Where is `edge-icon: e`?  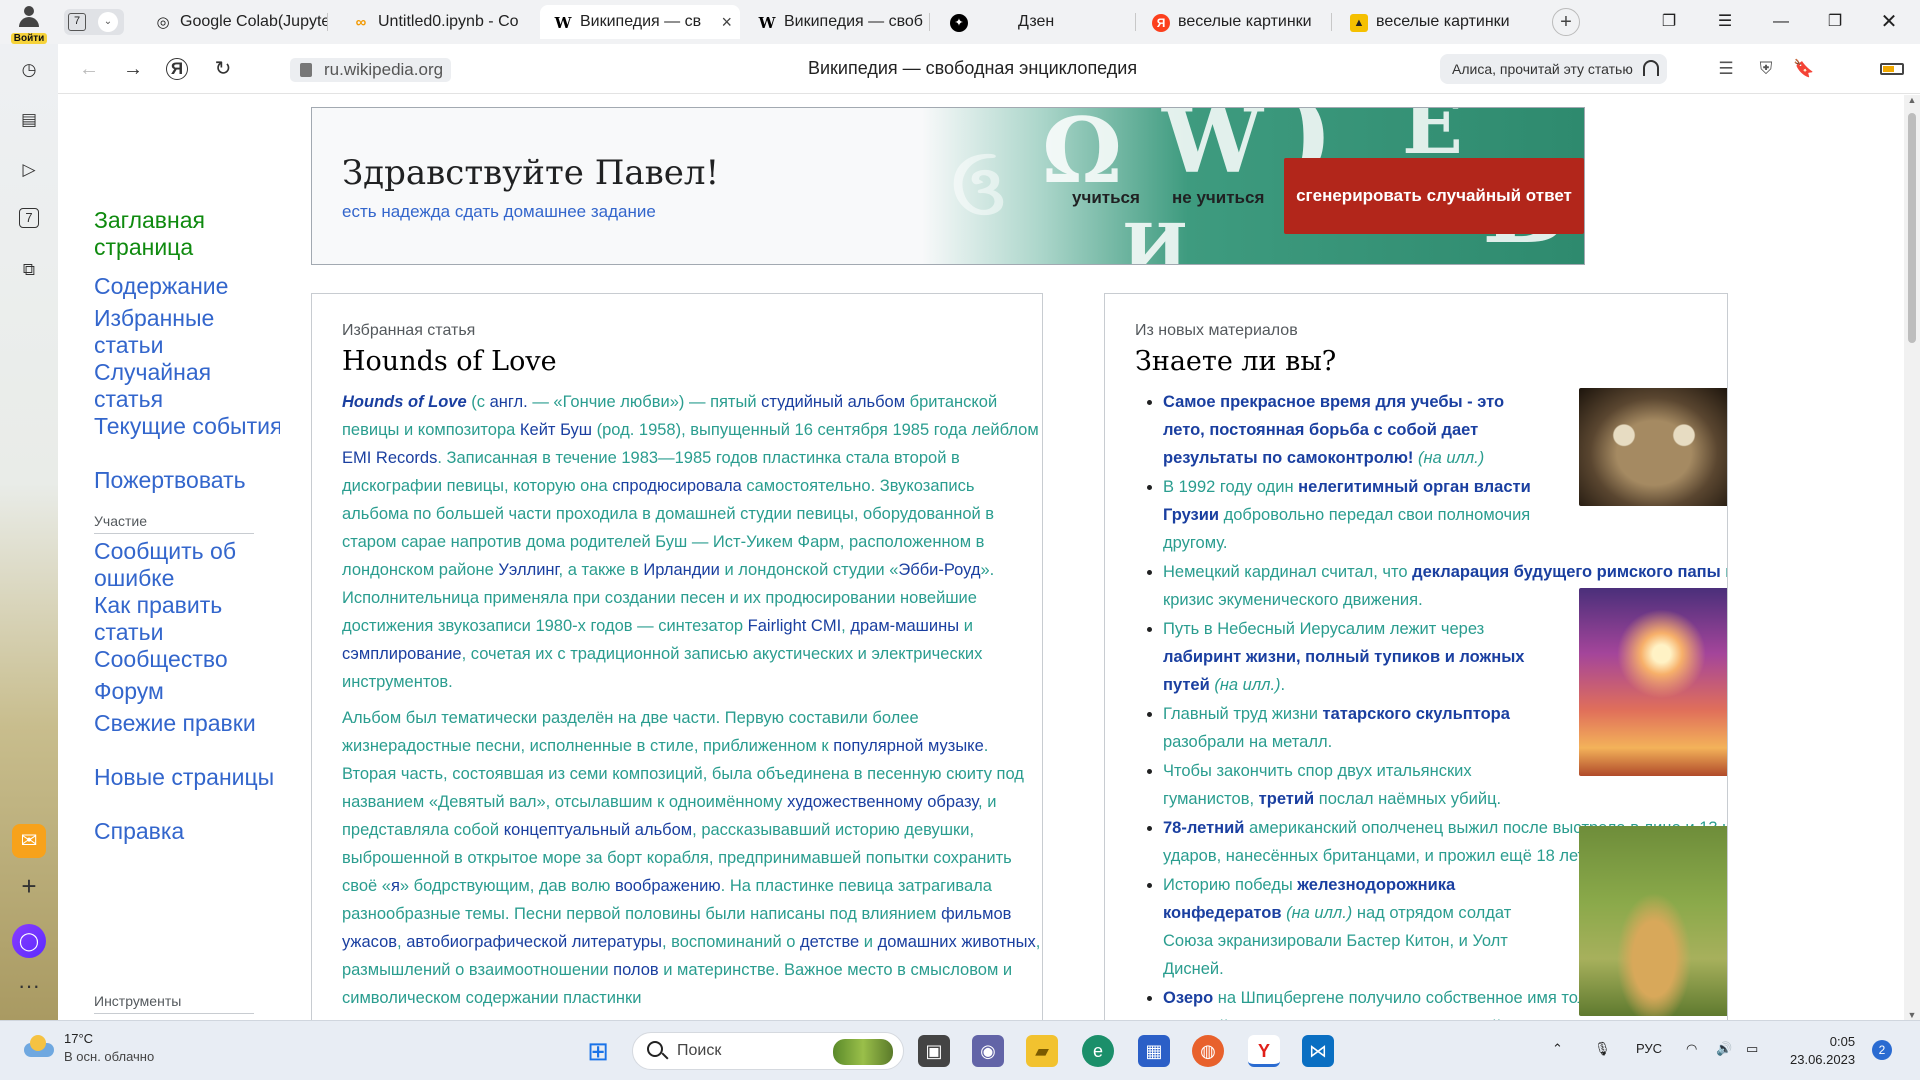 edge-icon: e is located at coordinates (1098, 1051).